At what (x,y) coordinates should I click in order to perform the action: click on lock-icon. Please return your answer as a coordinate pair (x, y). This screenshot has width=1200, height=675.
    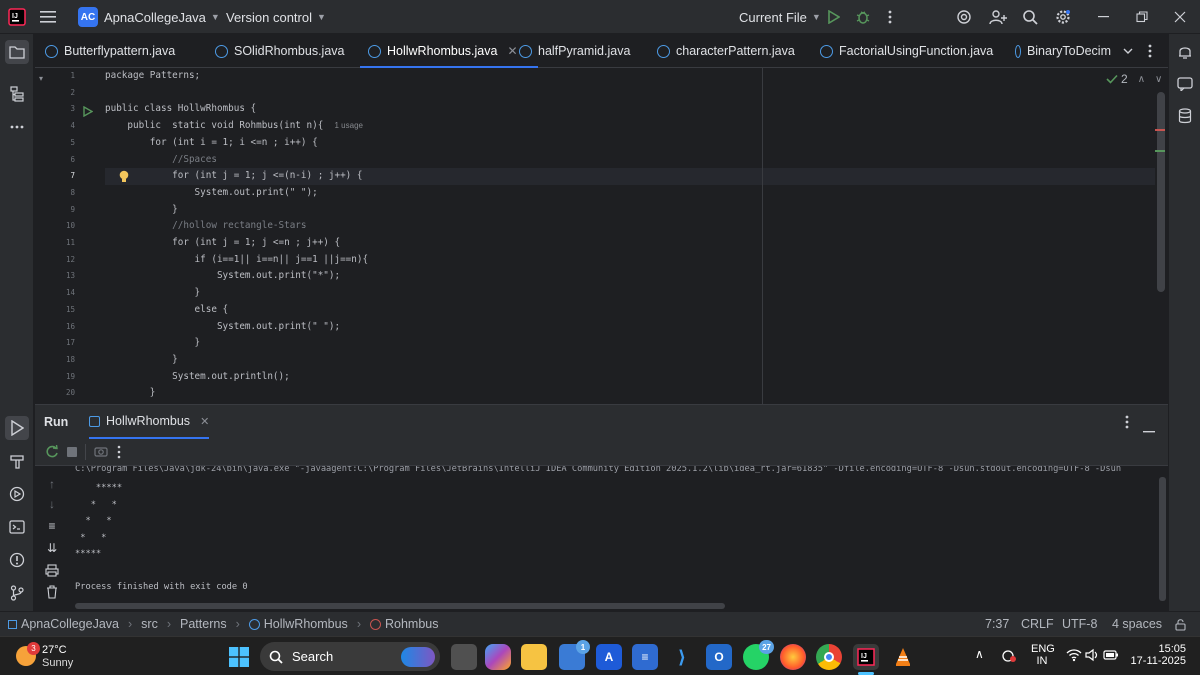
    Looking at the image, I should click on (1180, 624).